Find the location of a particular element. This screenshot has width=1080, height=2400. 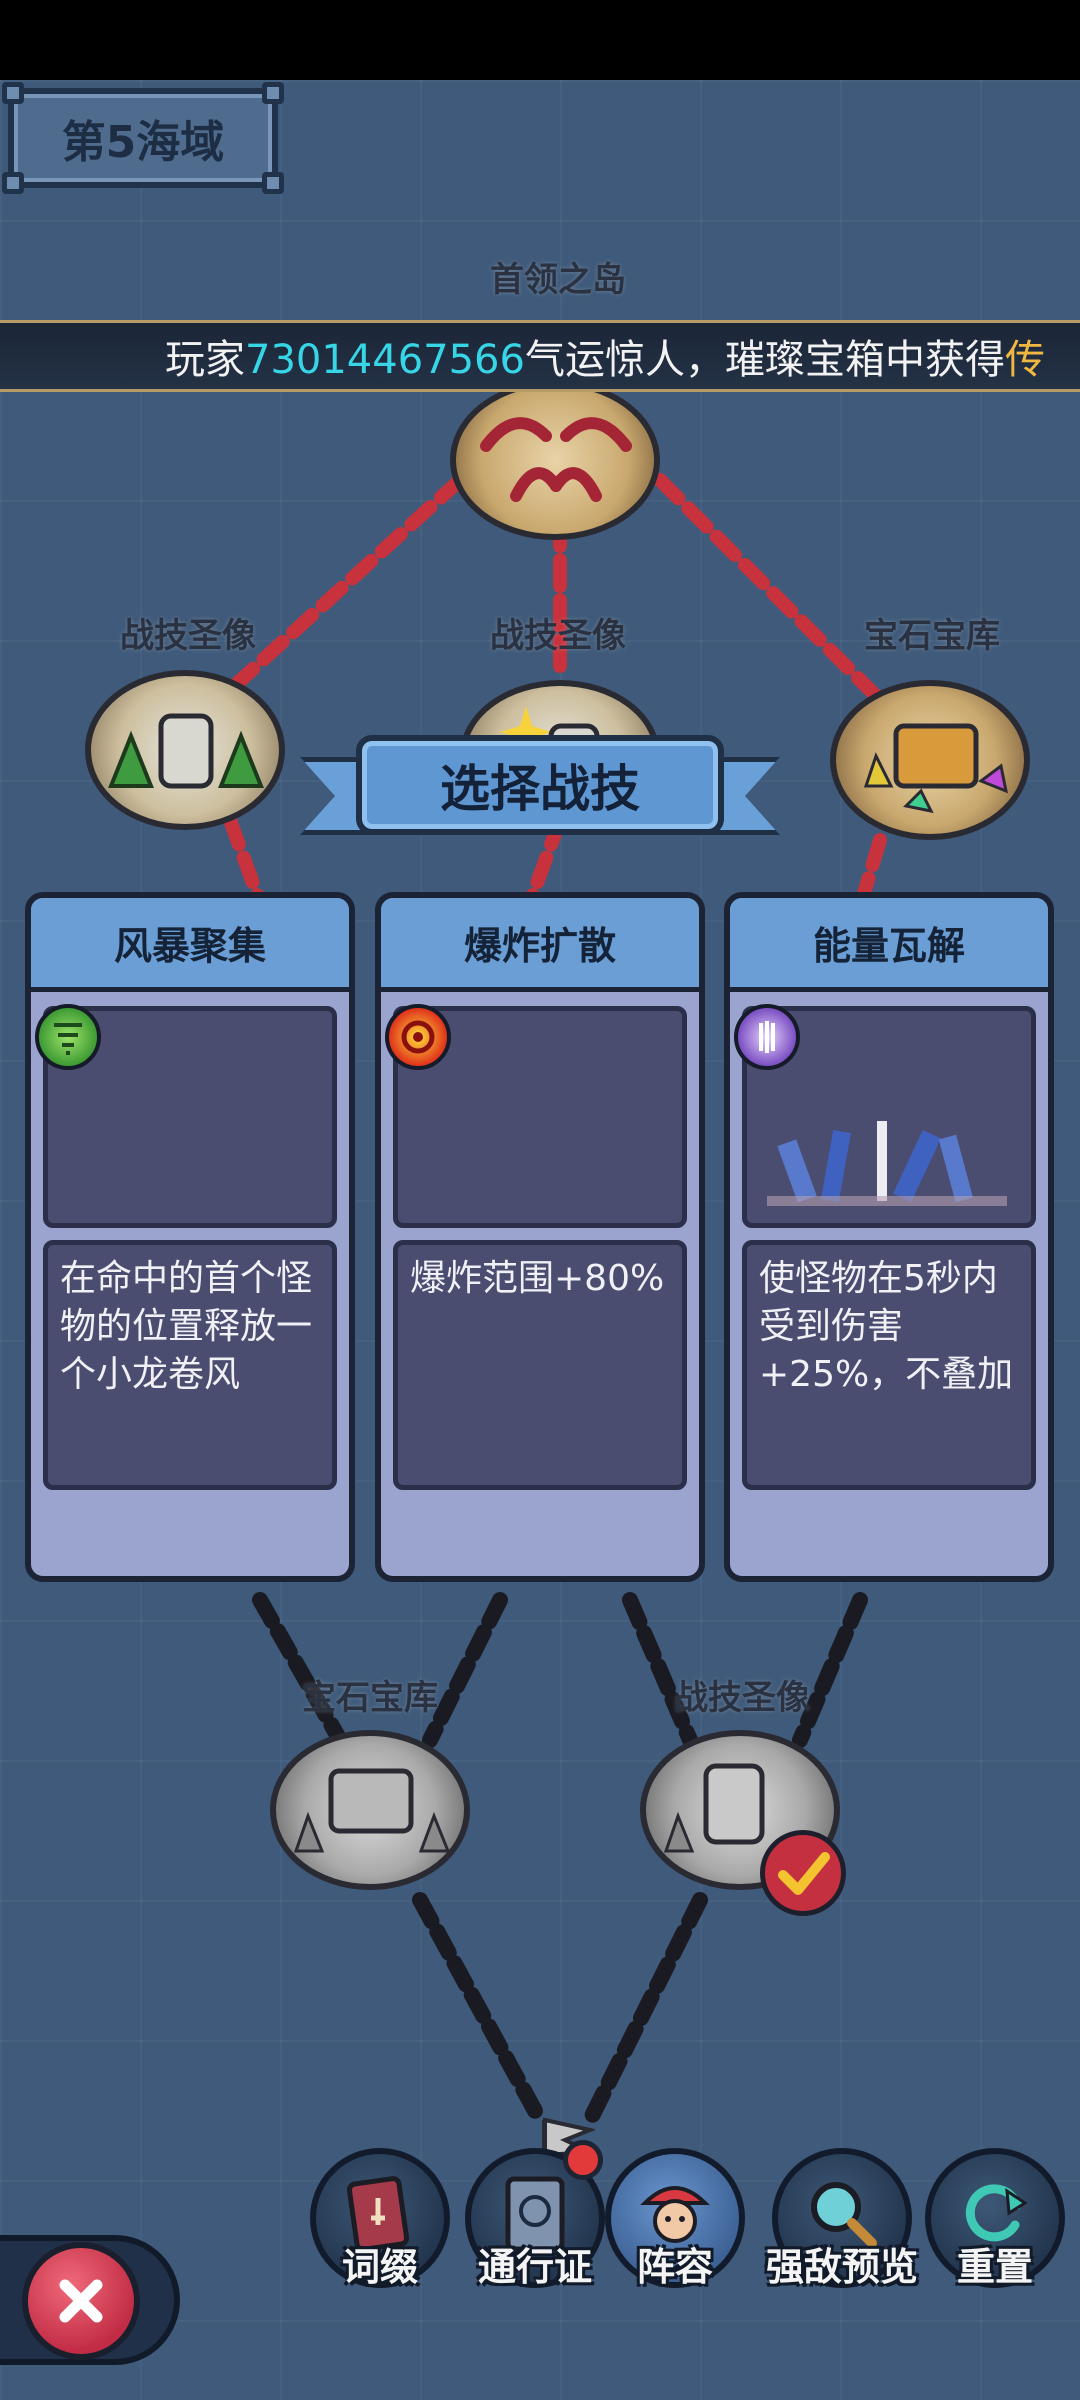

skill-card-header: 爆炸扩散 is located at coordinates (540, 945).